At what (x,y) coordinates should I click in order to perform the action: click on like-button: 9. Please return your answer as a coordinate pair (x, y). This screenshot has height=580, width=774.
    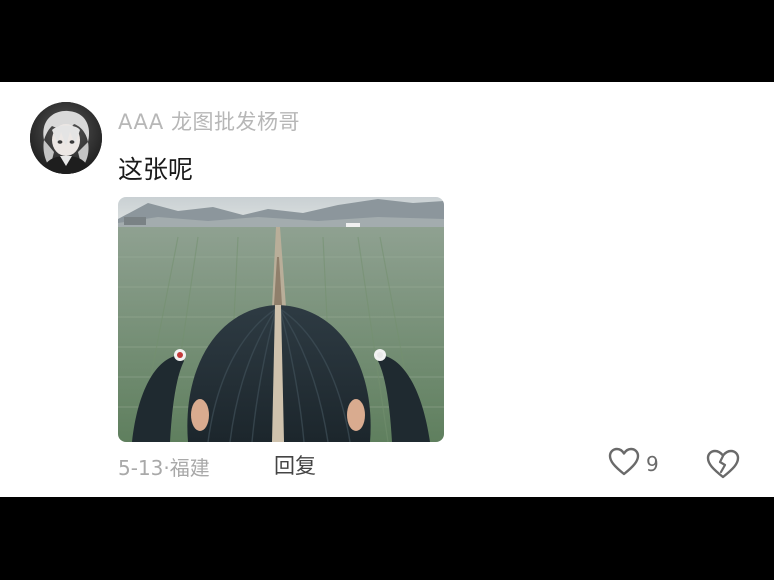
    Looking at the image, I should click on (633, 464).